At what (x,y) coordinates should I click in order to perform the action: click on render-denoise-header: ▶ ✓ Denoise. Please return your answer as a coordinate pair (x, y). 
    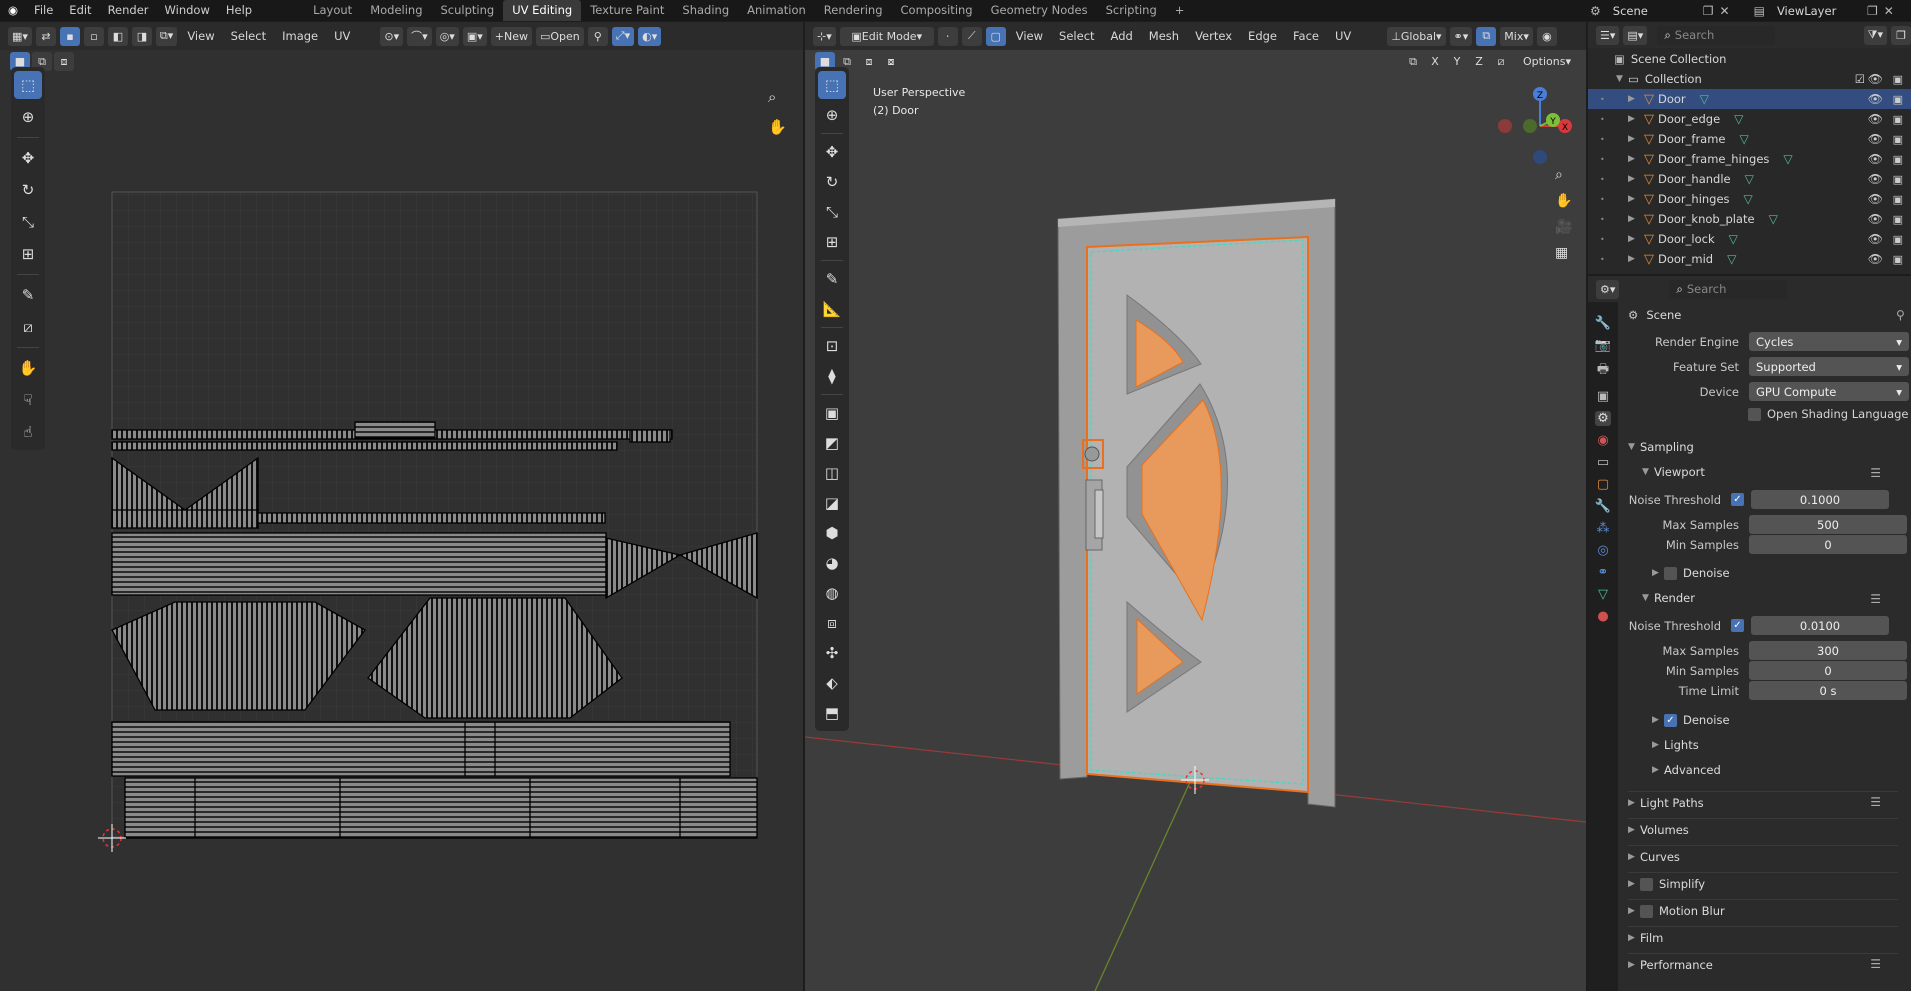
    Looking at the image, I should click on (1691, 720).